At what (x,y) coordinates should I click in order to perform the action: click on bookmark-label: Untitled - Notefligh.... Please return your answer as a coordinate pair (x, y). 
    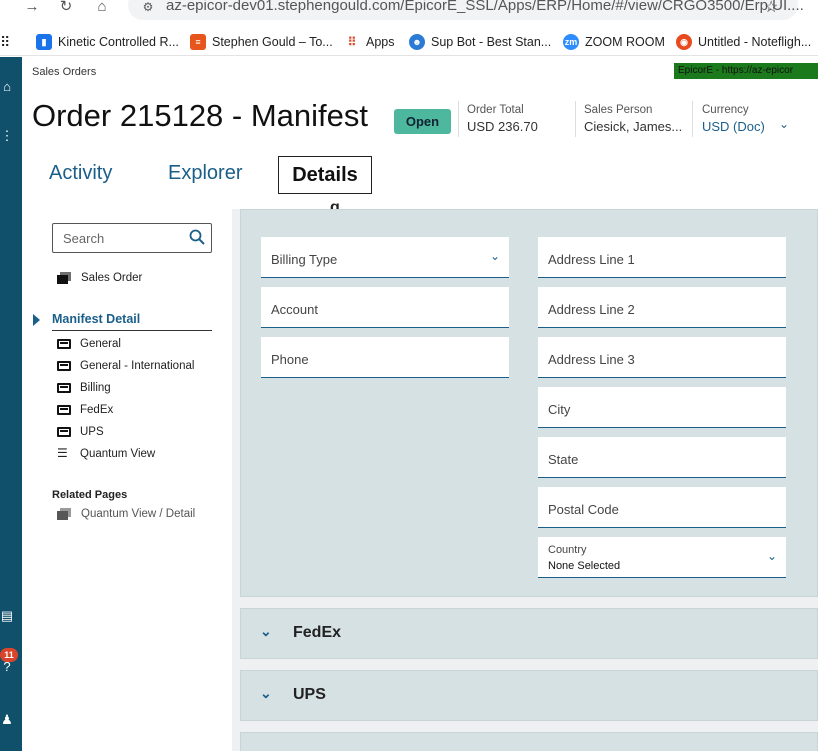
    Looking at the image, I should click on (755, 42).